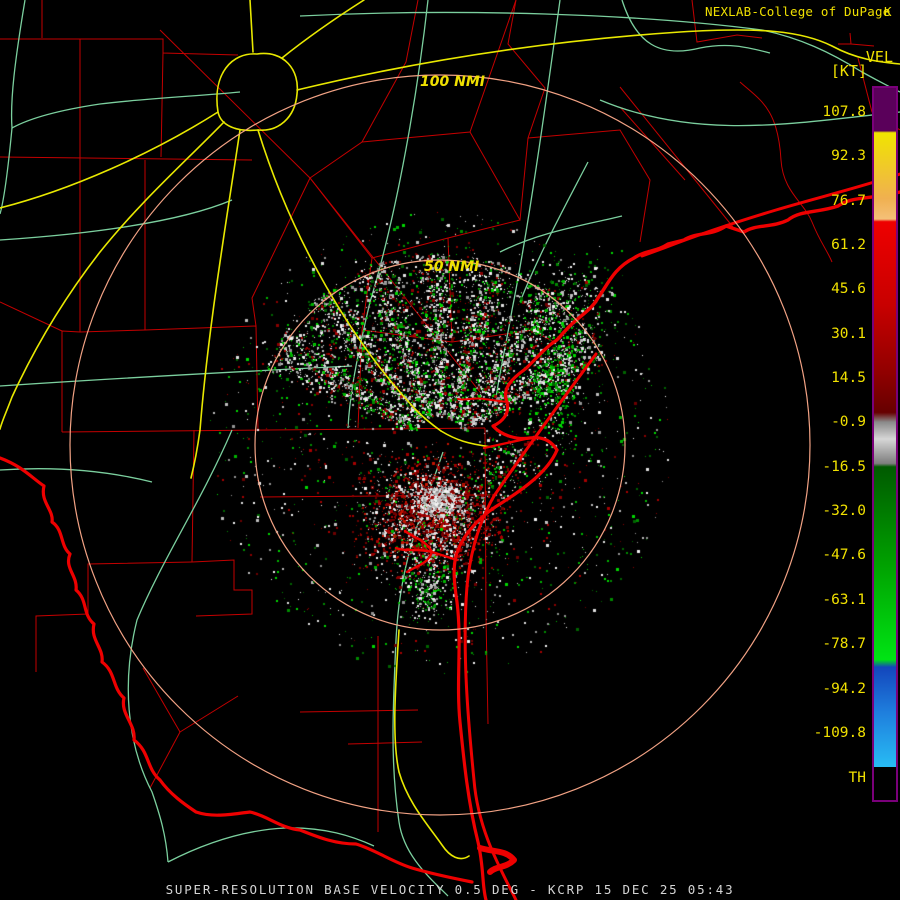 The image size is (900, 900). What do you see at coordinates (848, 71) in the screenshot?
I see `legend-unit-sub: [KT]` at bounding box center [848, 71].